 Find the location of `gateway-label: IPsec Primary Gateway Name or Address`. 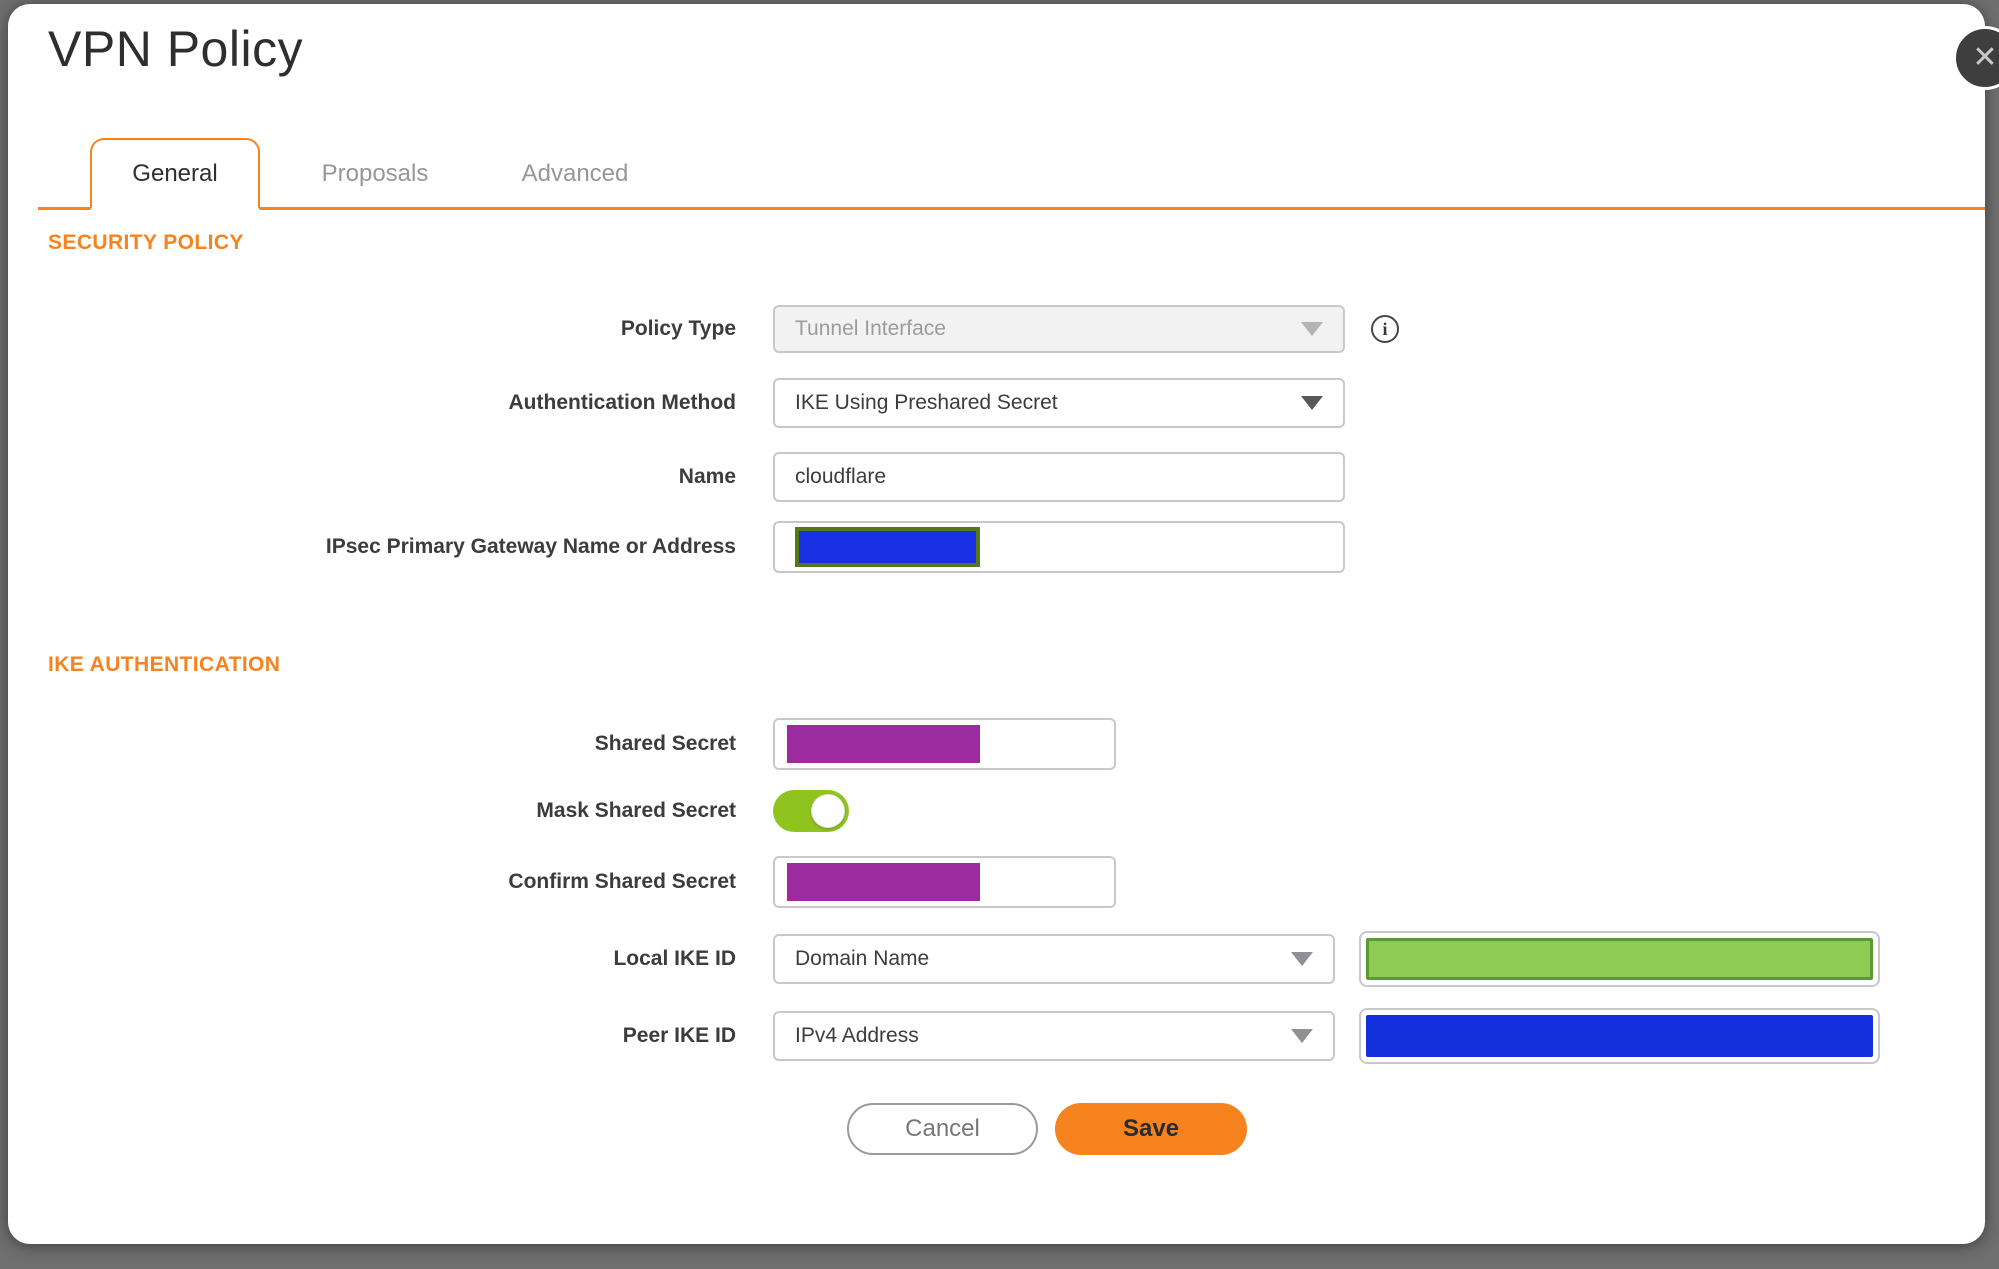

gateway-label: IPsec Primary Gateway Name or Address is located at coordinates (530, 546).